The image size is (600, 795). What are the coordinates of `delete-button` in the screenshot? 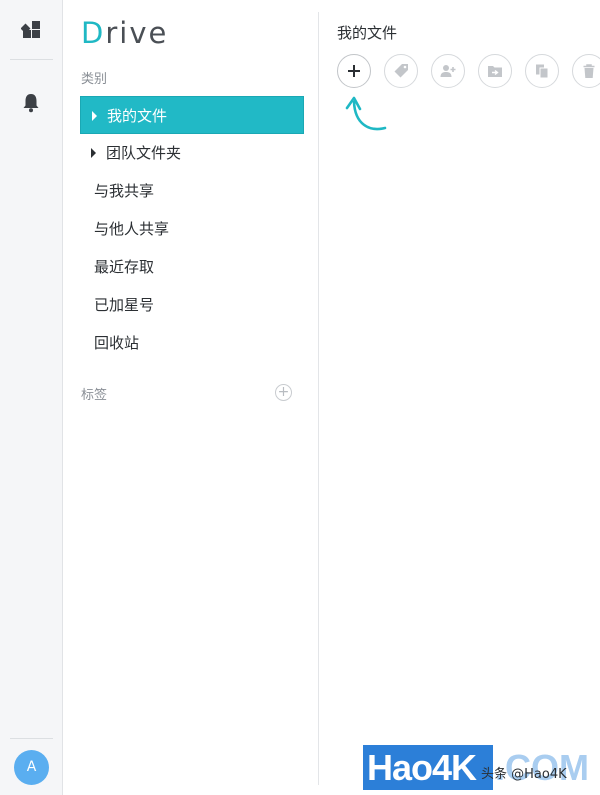 It's located at (586, 71).